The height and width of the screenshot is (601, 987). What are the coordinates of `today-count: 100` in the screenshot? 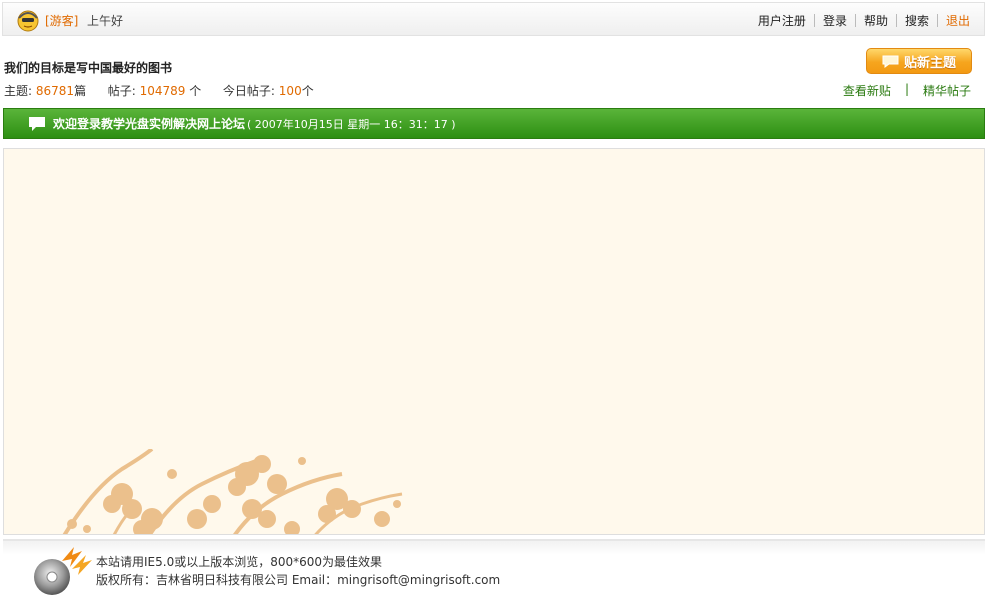 It's located at (290, 91).